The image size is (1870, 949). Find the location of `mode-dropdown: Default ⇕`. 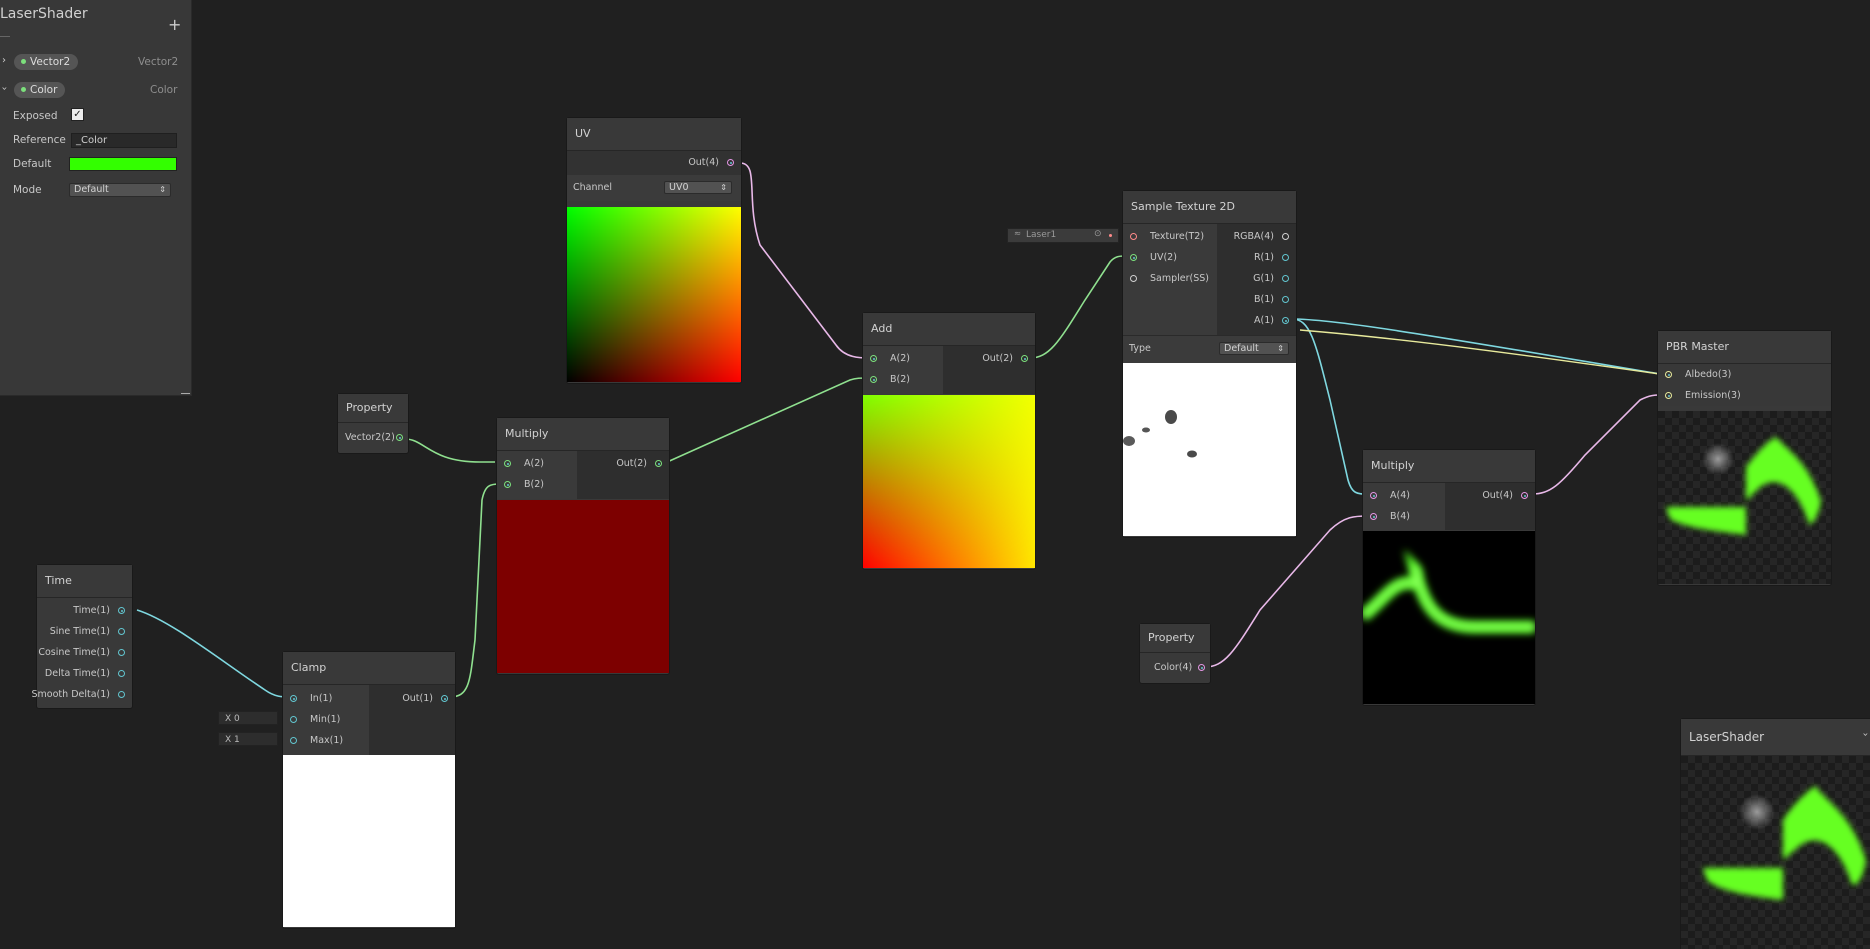

mode-dropdown: Default ⇕ is located at coordinates (120, 190).